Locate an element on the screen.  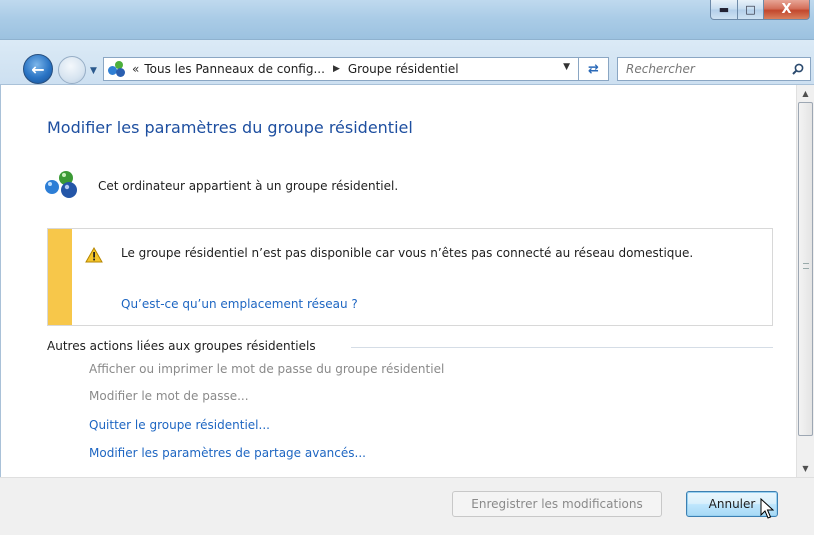
scroll-down-icon: ▼ is located at coordinates (805, 468).